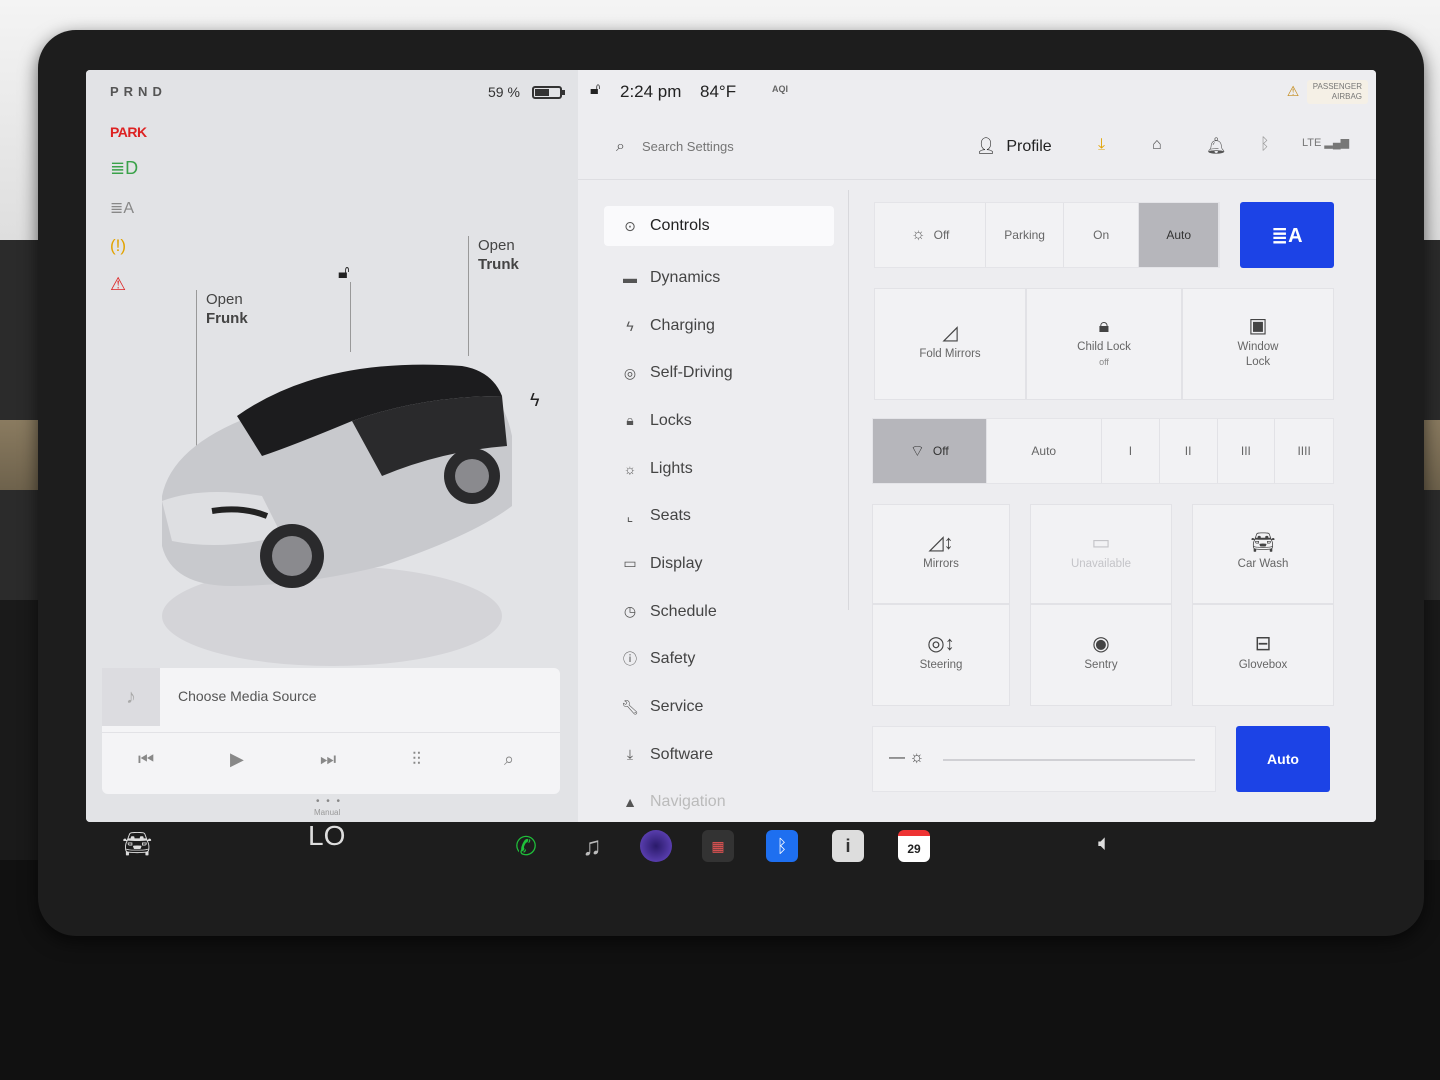  I want to click on battery-fill, so click(542, 92).